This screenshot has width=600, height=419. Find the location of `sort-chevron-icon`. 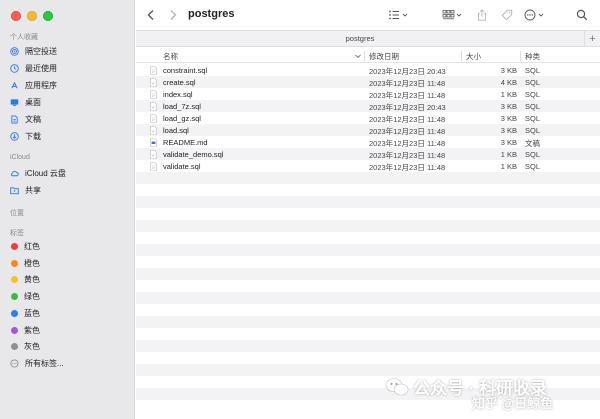

sort-chevron-icon is located at coordinates (358, 56).